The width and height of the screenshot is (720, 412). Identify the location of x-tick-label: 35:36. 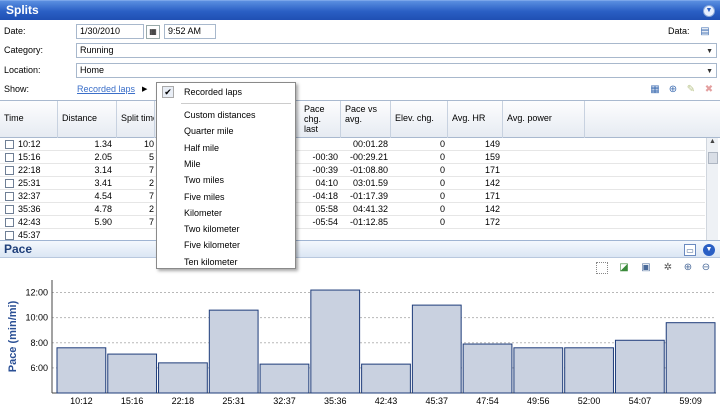
(335, 401).